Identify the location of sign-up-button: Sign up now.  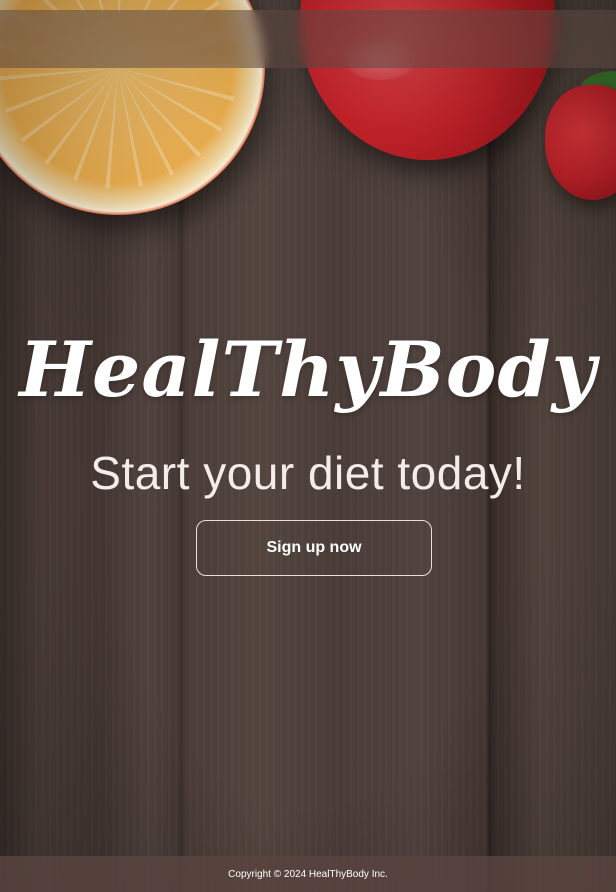
(314, 548).